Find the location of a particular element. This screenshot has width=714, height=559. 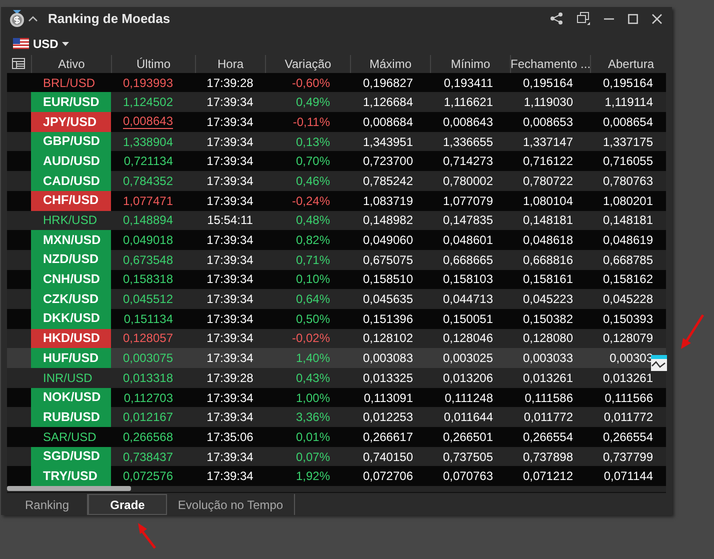

table-row: INR/USD 0,013318 17:39:28 0,43% 0,013325 0,013206 0,013261 0,013261 is located at coordinates (336, 378).